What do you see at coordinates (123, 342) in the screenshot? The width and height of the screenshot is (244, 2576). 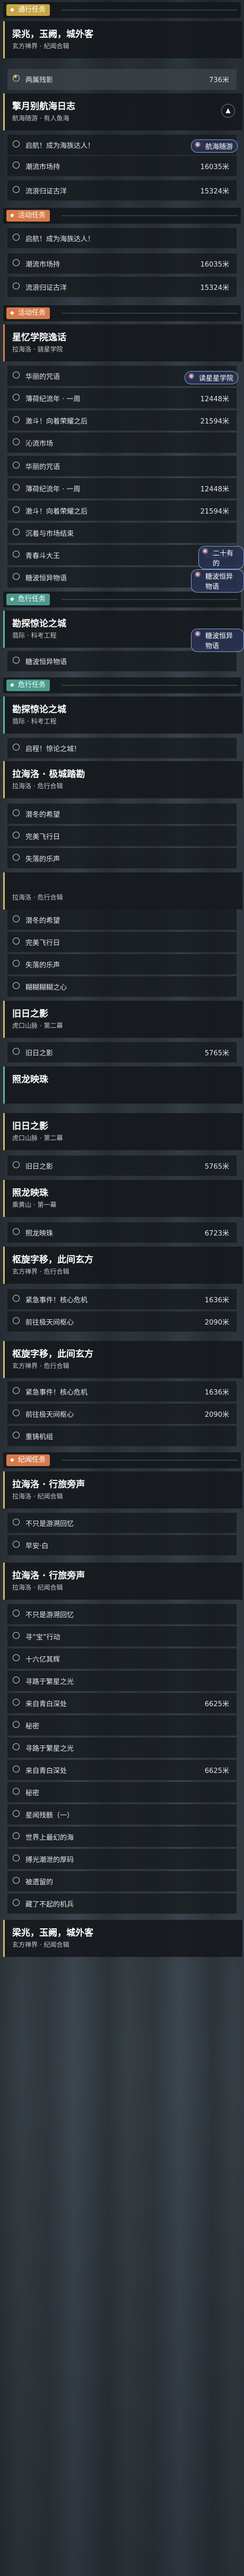 I see `quest-group-header: 星忆学院逸话拉海洛 · 骁星学院` at bounding box center [123, 342].